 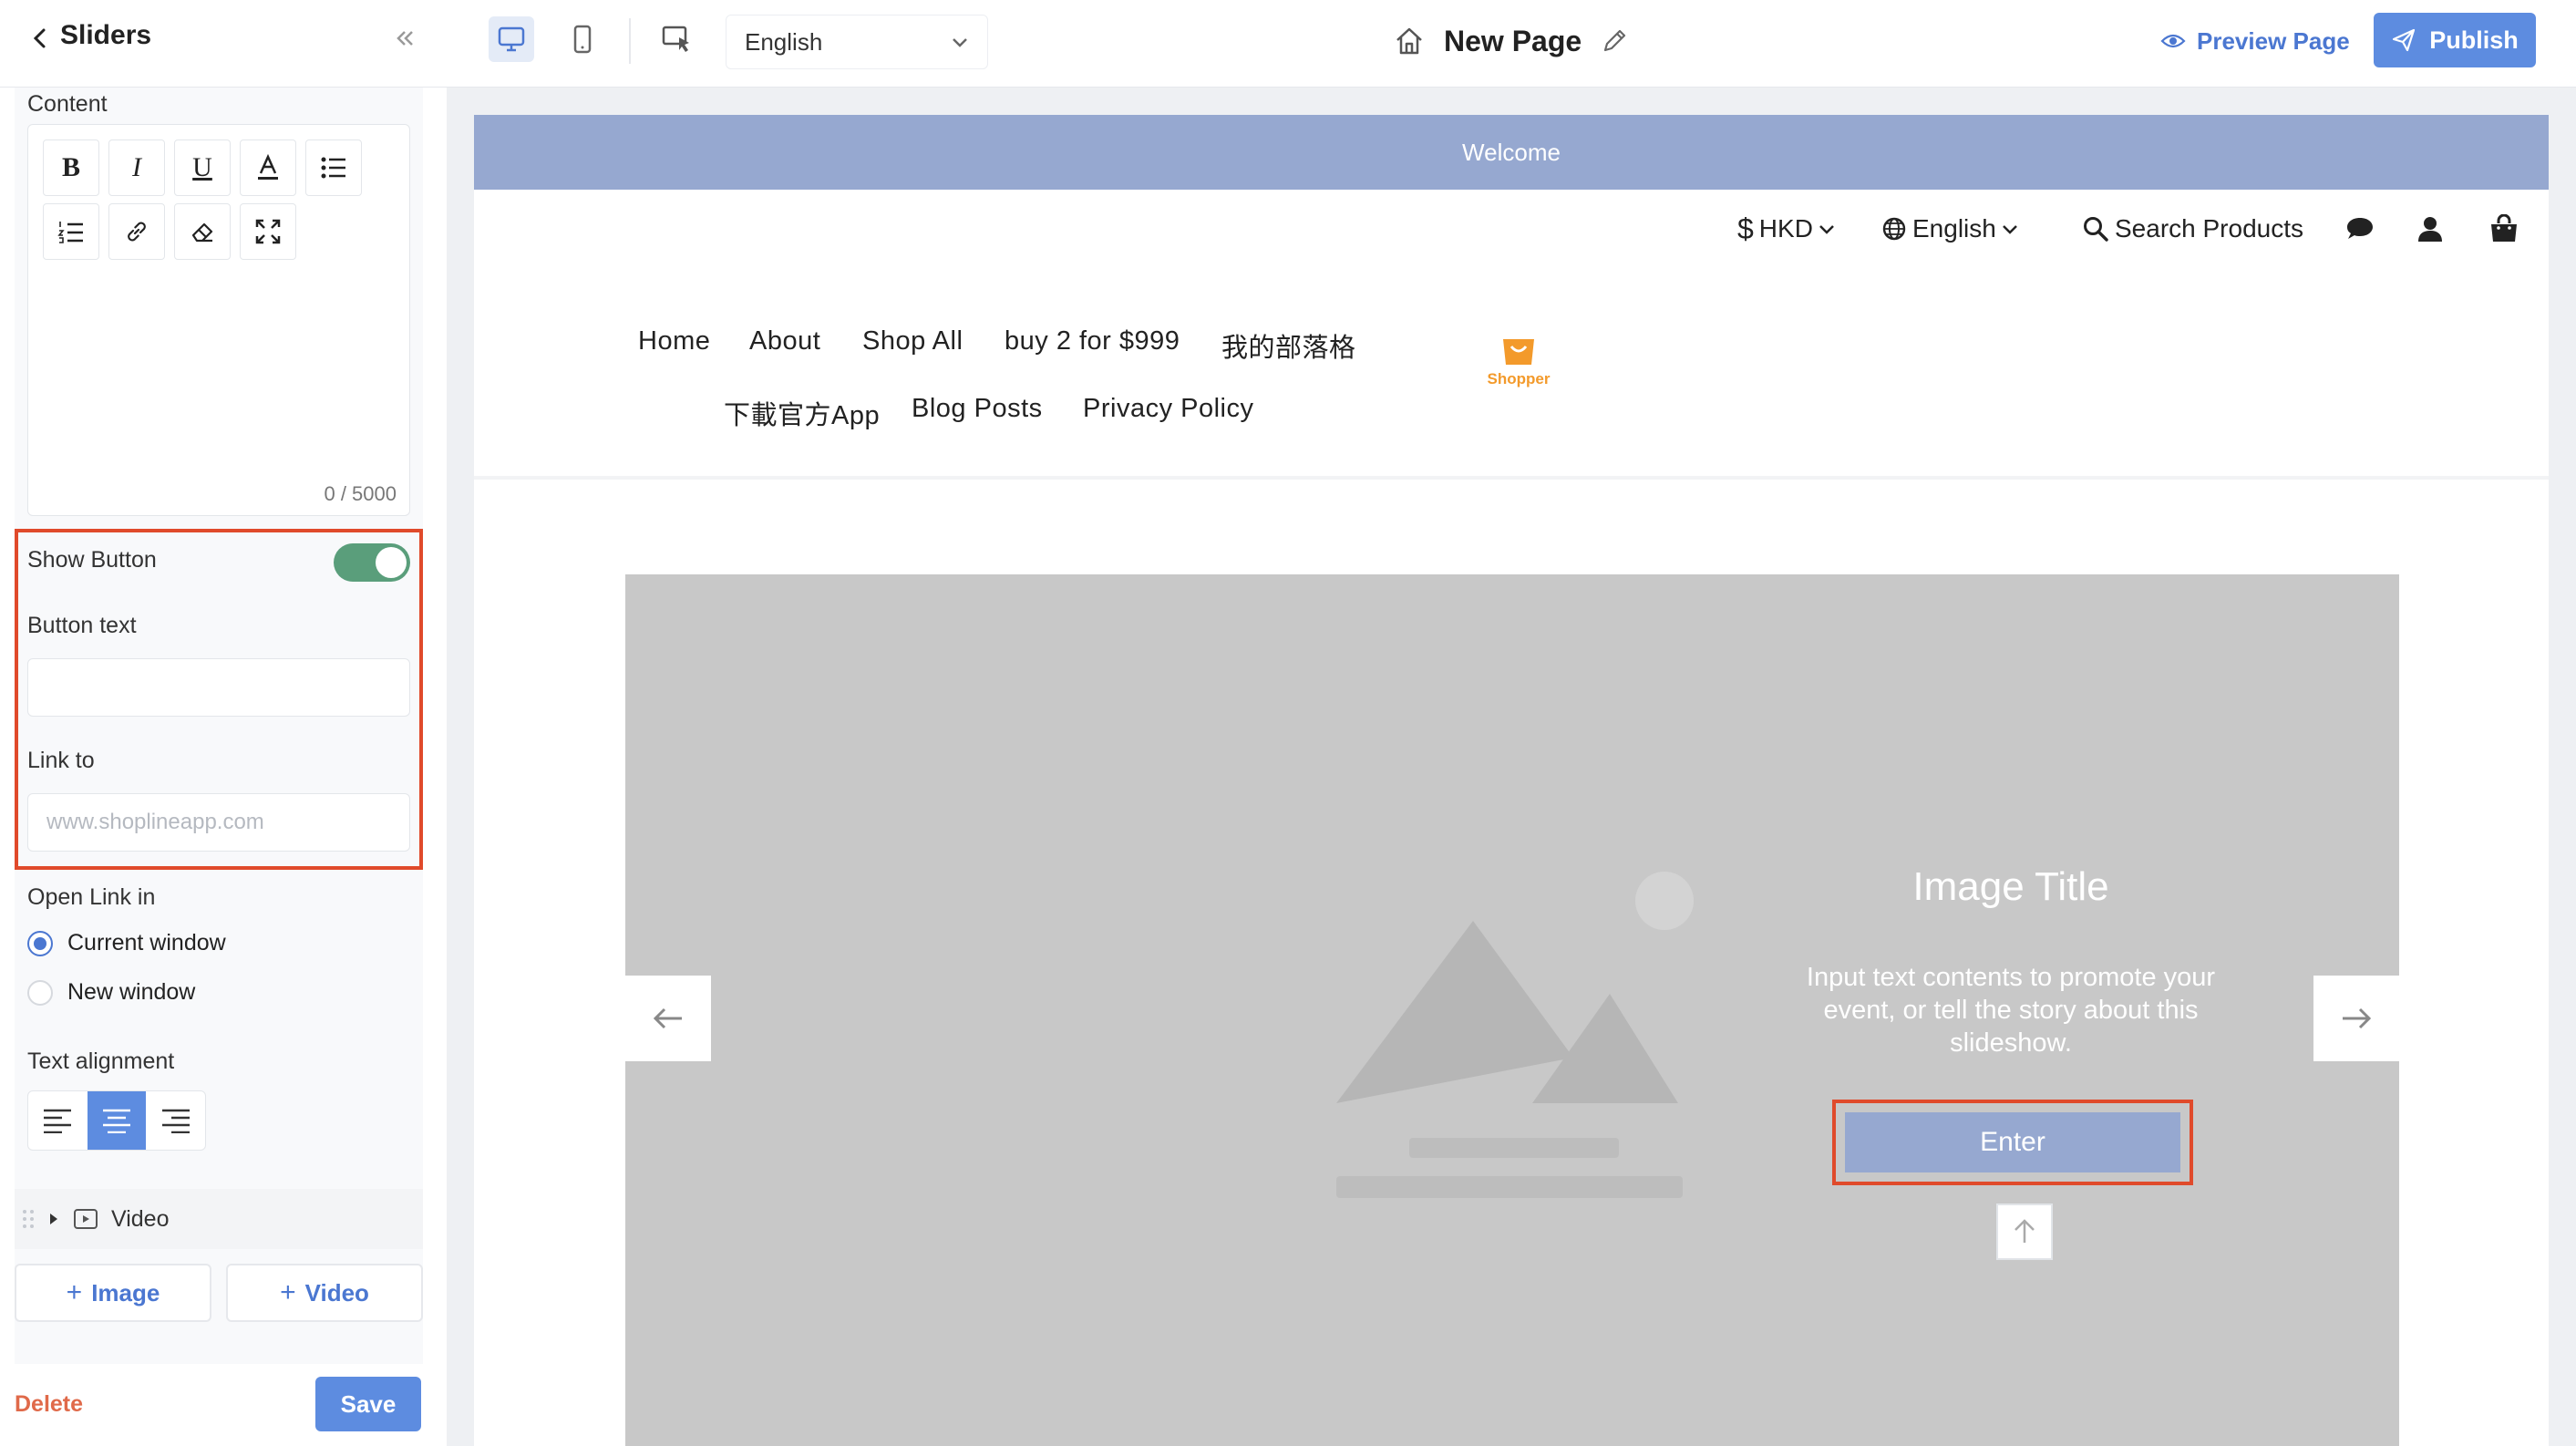 What do you see at coordinates (1168, 409) in the screenshot?
I see `nav-link-privacy: Privacy Policy` at bounding box center [1168, 409].